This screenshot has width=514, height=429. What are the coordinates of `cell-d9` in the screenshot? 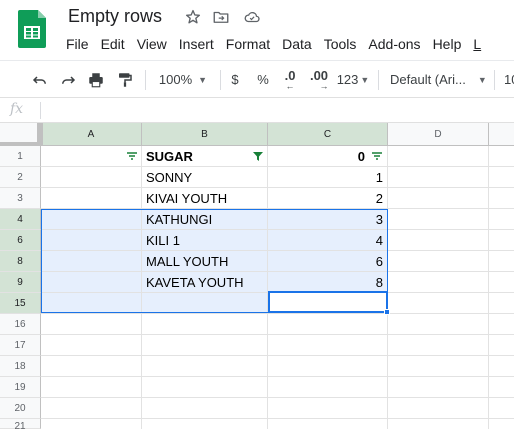 It's located at (438, 282).